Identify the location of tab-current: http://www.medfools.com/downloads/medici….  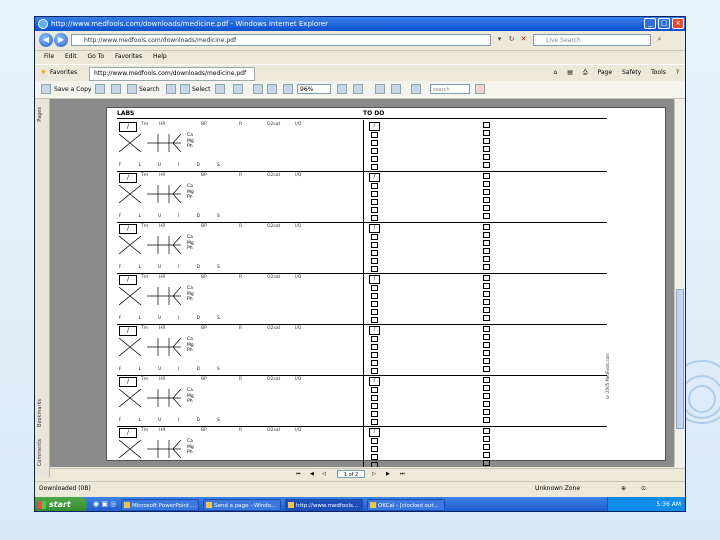
(172, 74).